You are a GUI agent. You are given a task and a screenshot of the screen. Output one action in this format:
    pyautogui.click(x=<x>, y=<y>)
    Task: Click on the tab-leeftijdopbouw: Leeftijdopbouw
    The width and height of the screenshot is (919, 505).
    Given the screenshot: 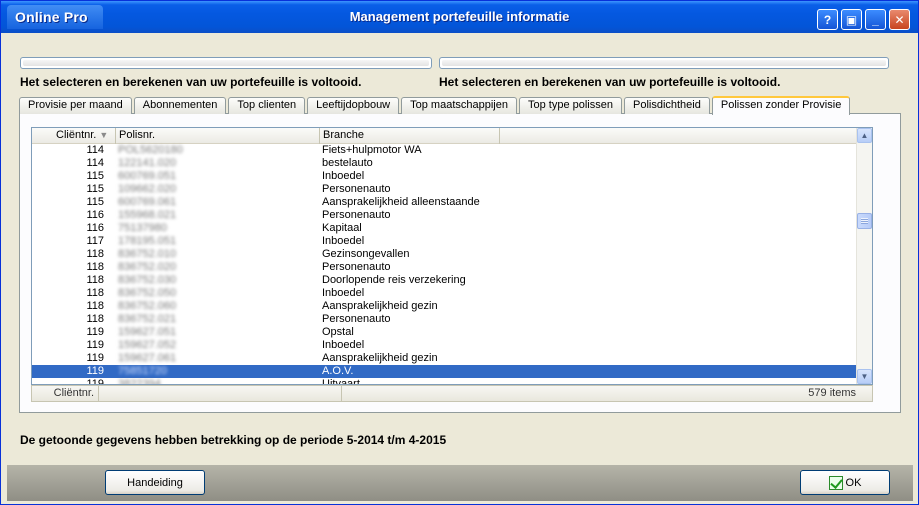 What is the action you would take?
    pyautogui.click(x=353, y=105)
    